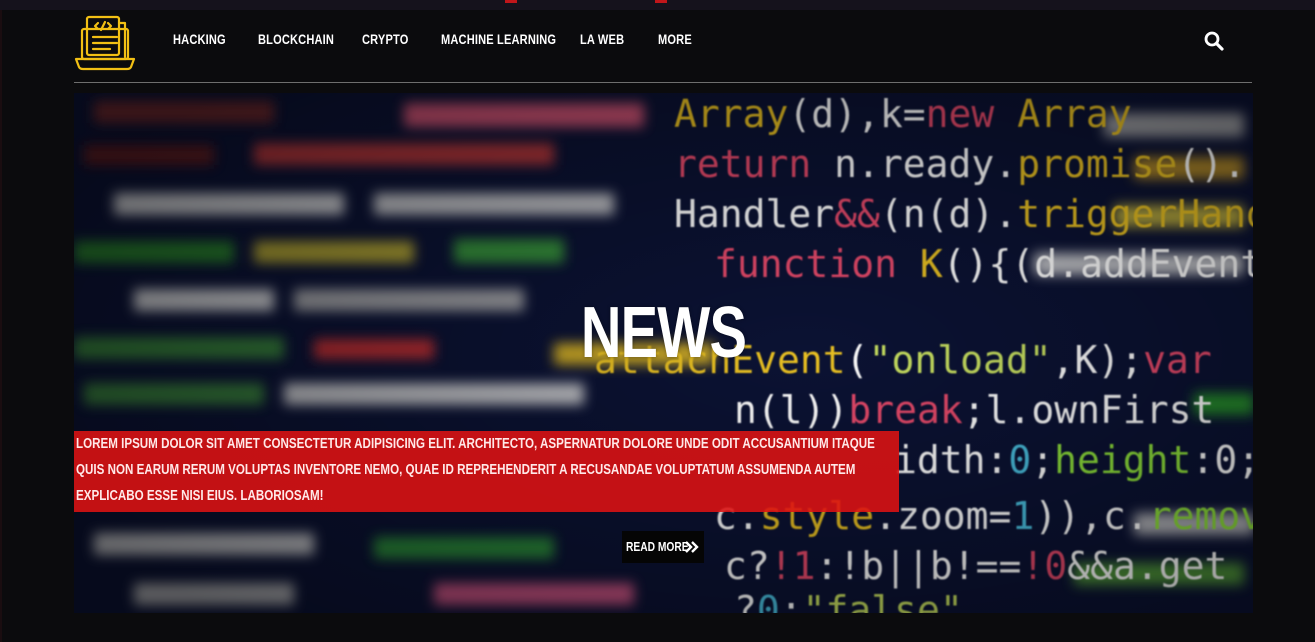 The image size is (1315, 642). I want to click on laptop-code-icon, so click(105, 43).